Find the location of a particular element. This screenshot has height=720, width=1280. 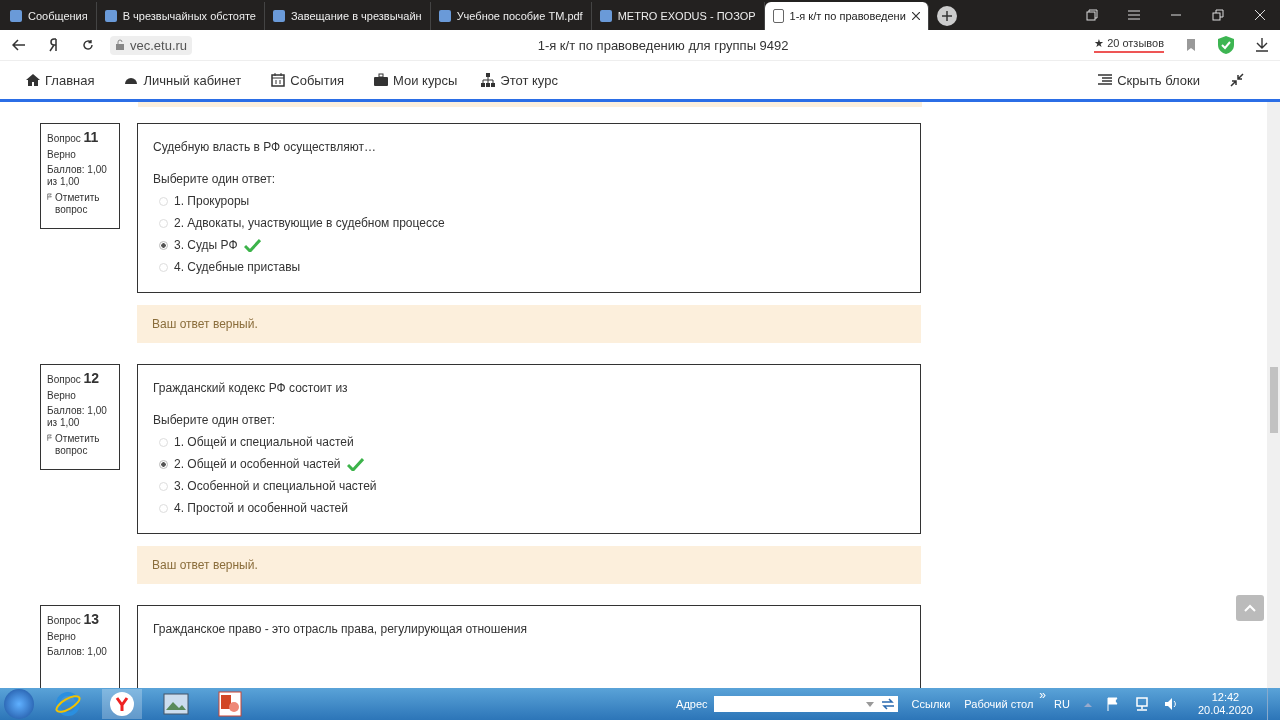

caret-icon is located at coordinates (869, 704).